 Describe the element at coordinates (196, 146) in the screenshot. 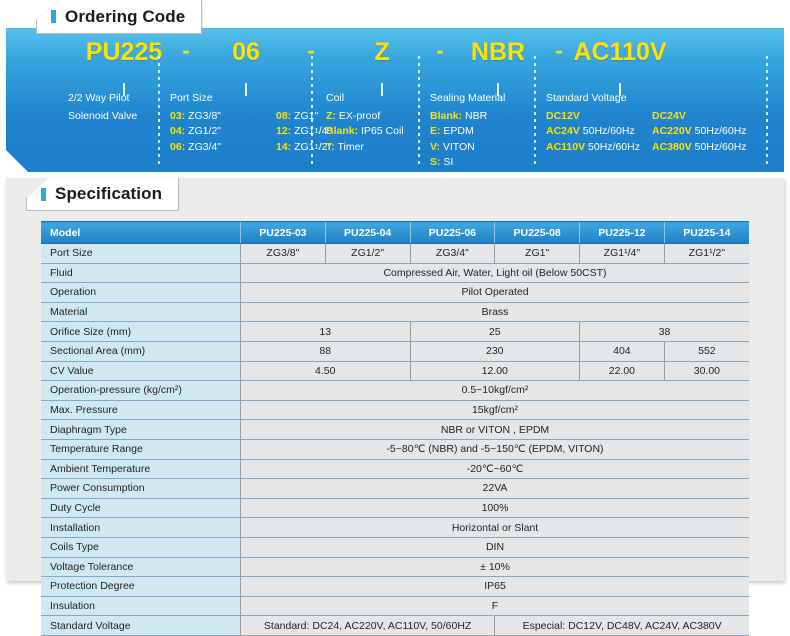

I see `option: 06: ZG3/4"` at that location.